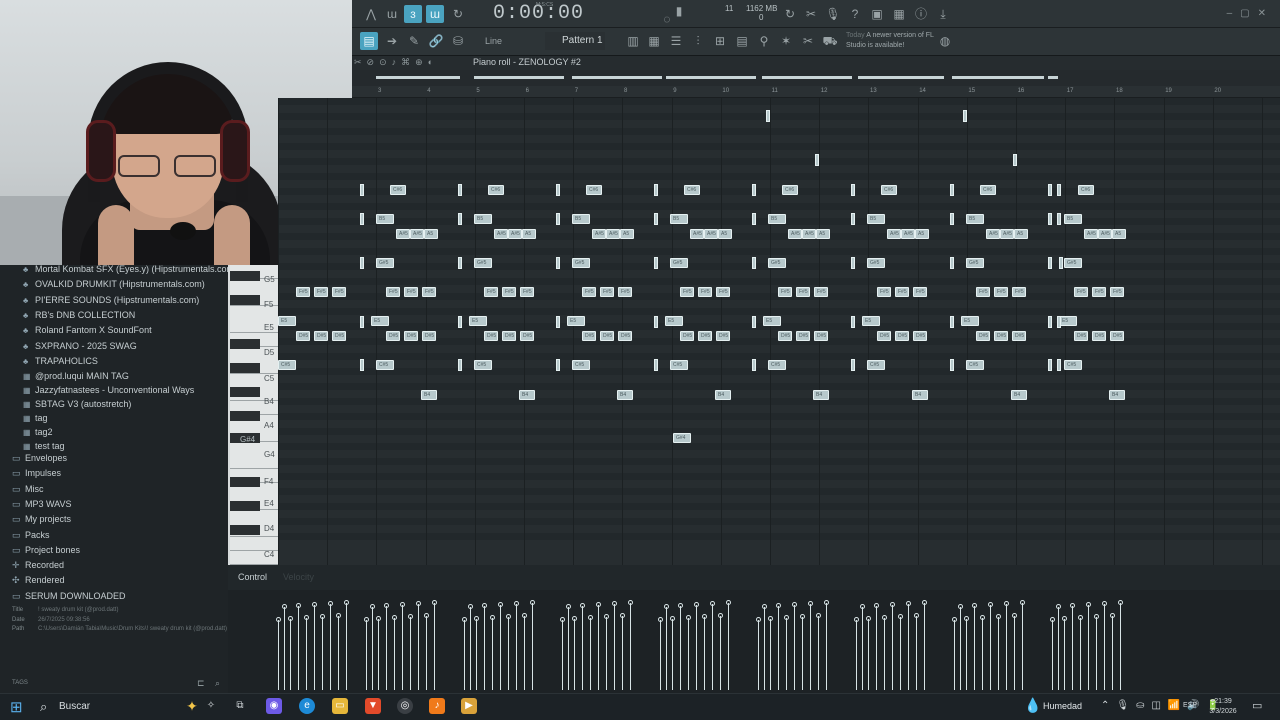 The height and width of the screenshot is (720, 1280). What do you see at coordinates (43, 707) in the screenshot?
I see `search-icon: ⌕` at bounding box center [43, 707].